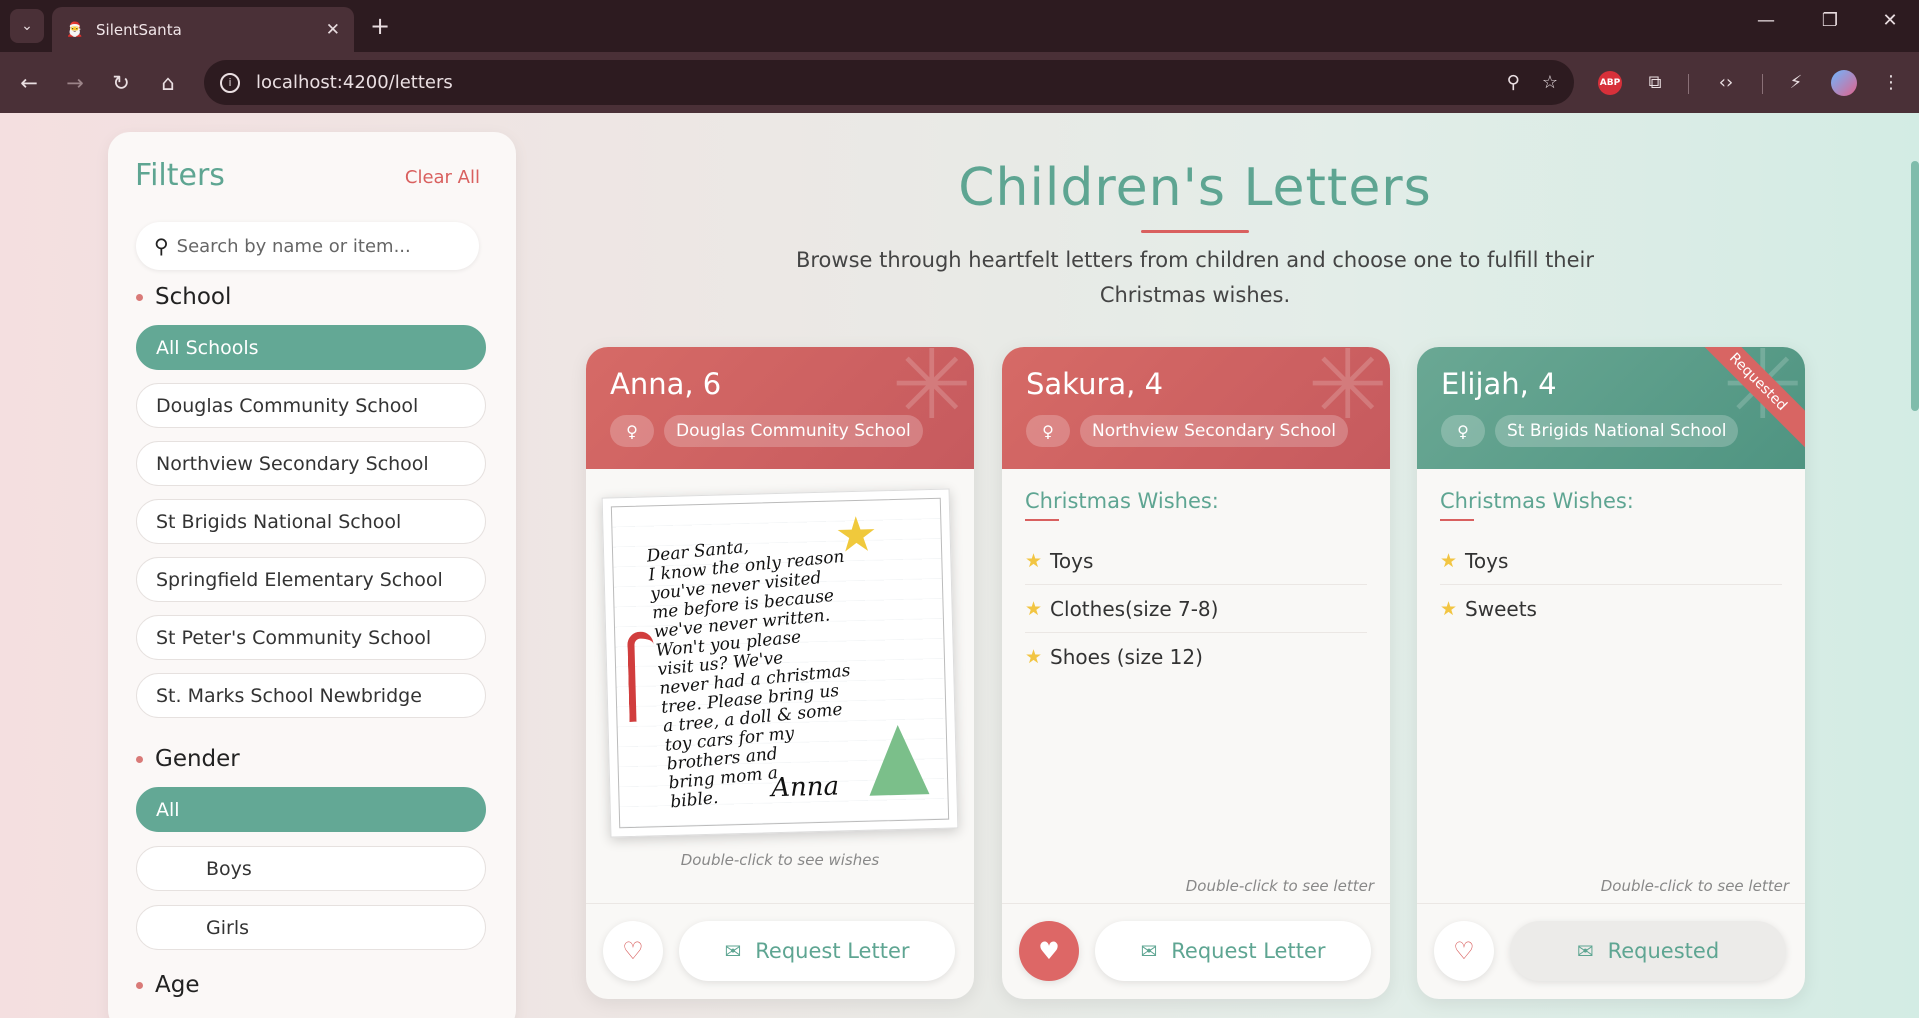 This screenshot has width=1919, height=1018. I want to click on gender-filter-label: Gender, so click(197, 759).